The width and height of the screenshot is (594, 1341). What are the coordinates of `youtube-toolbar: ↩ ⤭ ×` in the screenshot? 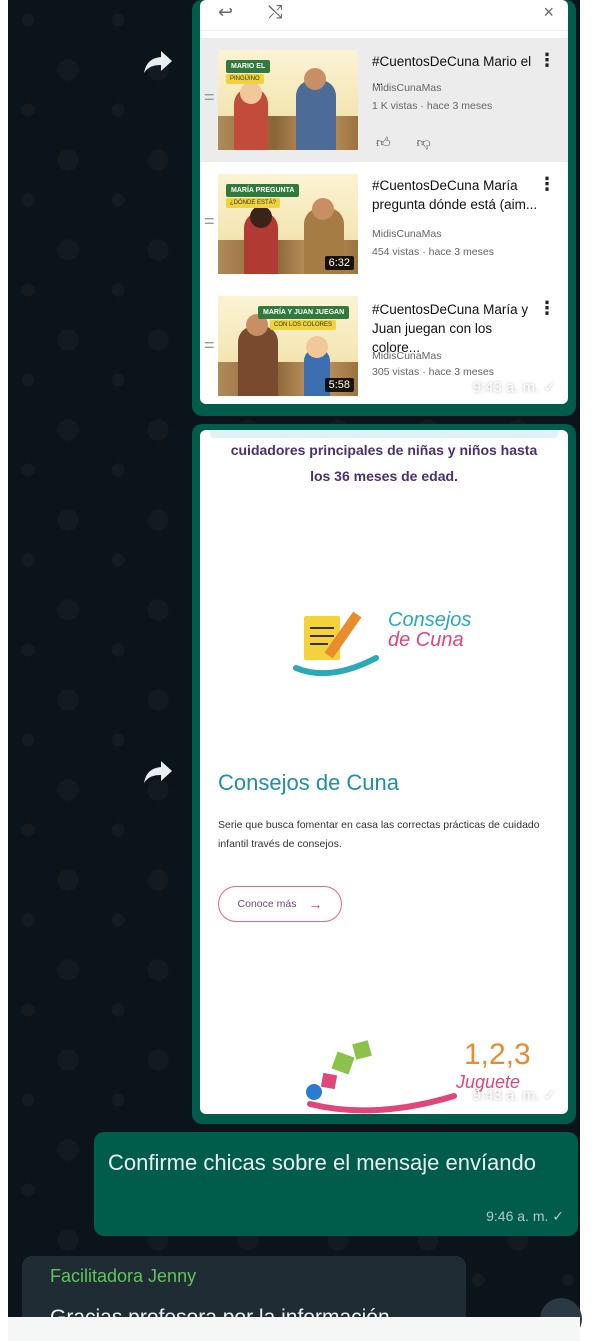 It's located at (384, 15).